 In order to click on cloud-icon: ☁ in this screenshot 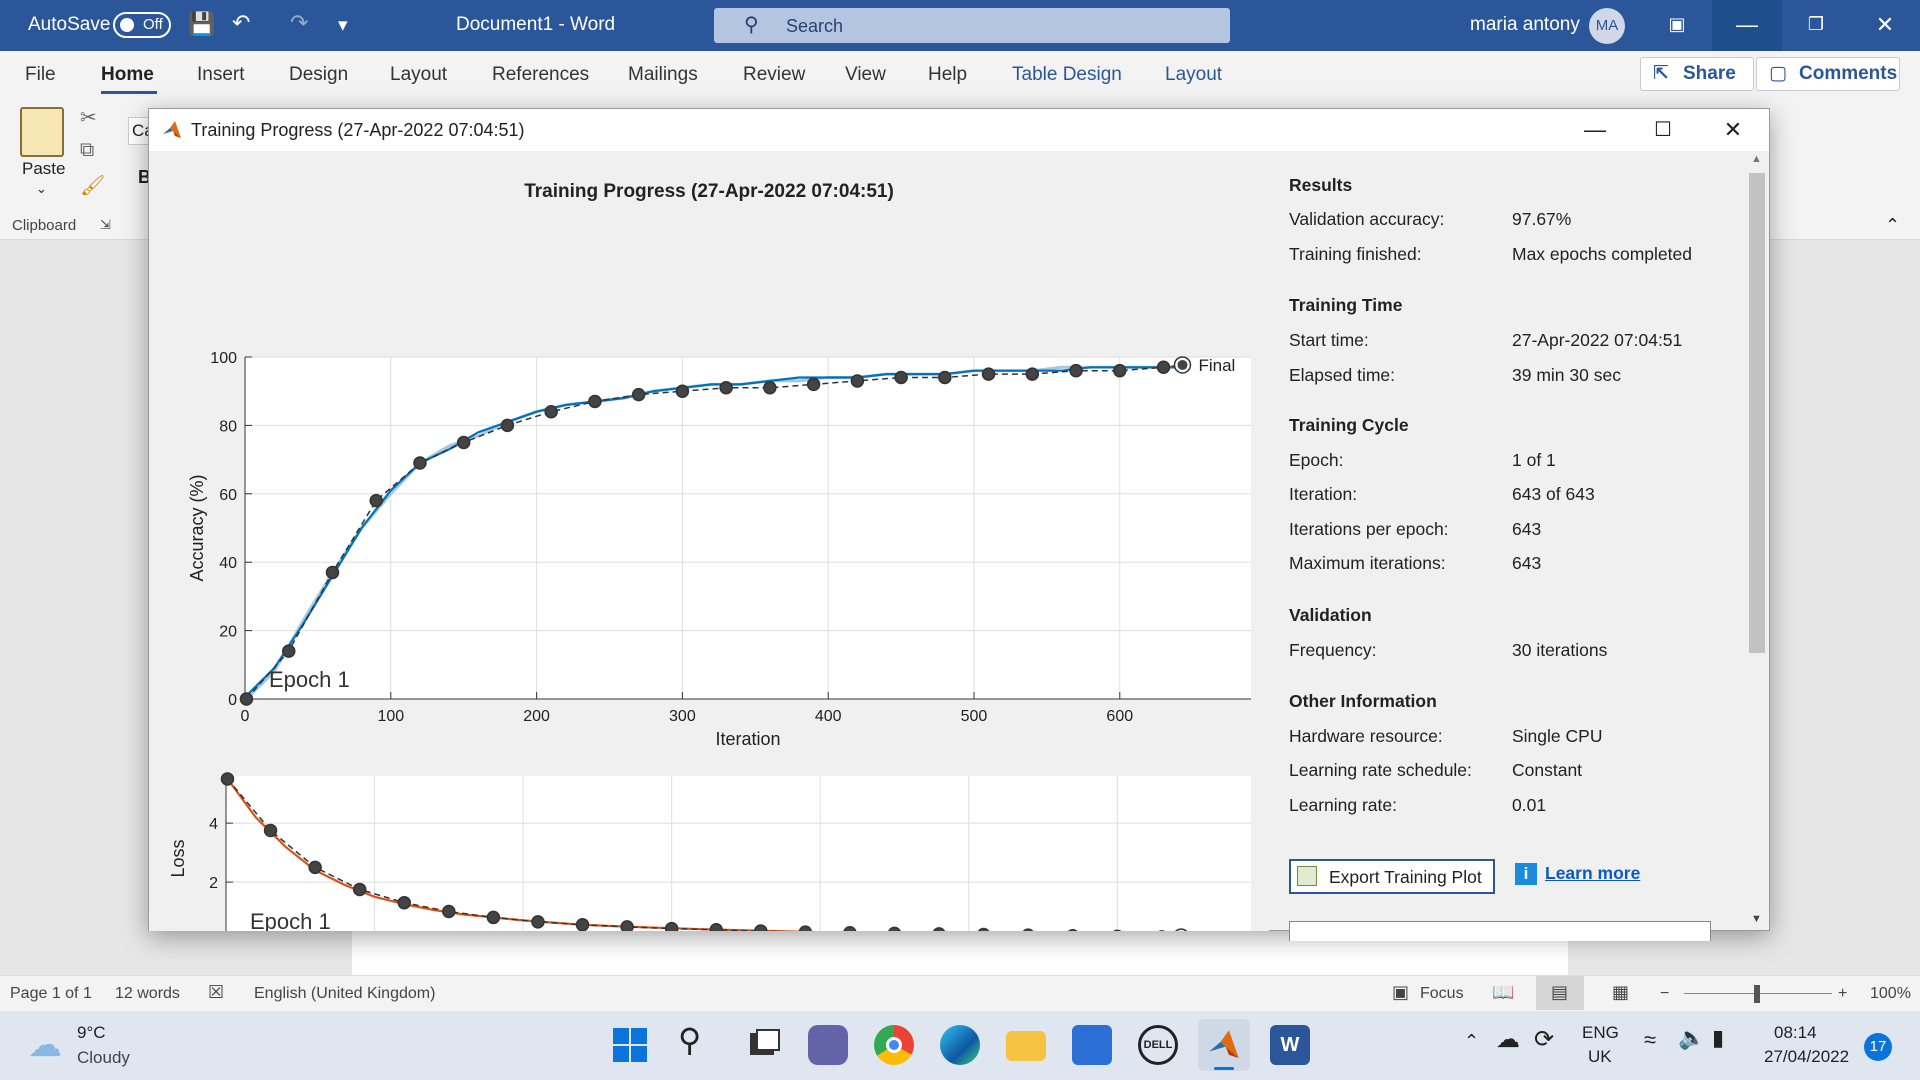, I will do `click(45, 1045)`.